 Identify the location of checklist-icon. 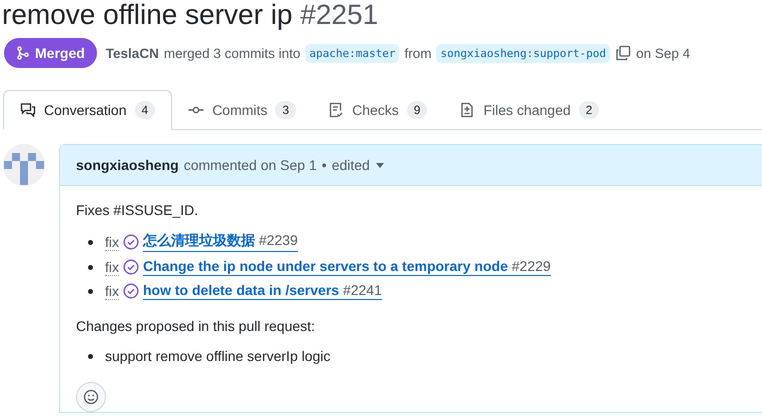
(336, 110).